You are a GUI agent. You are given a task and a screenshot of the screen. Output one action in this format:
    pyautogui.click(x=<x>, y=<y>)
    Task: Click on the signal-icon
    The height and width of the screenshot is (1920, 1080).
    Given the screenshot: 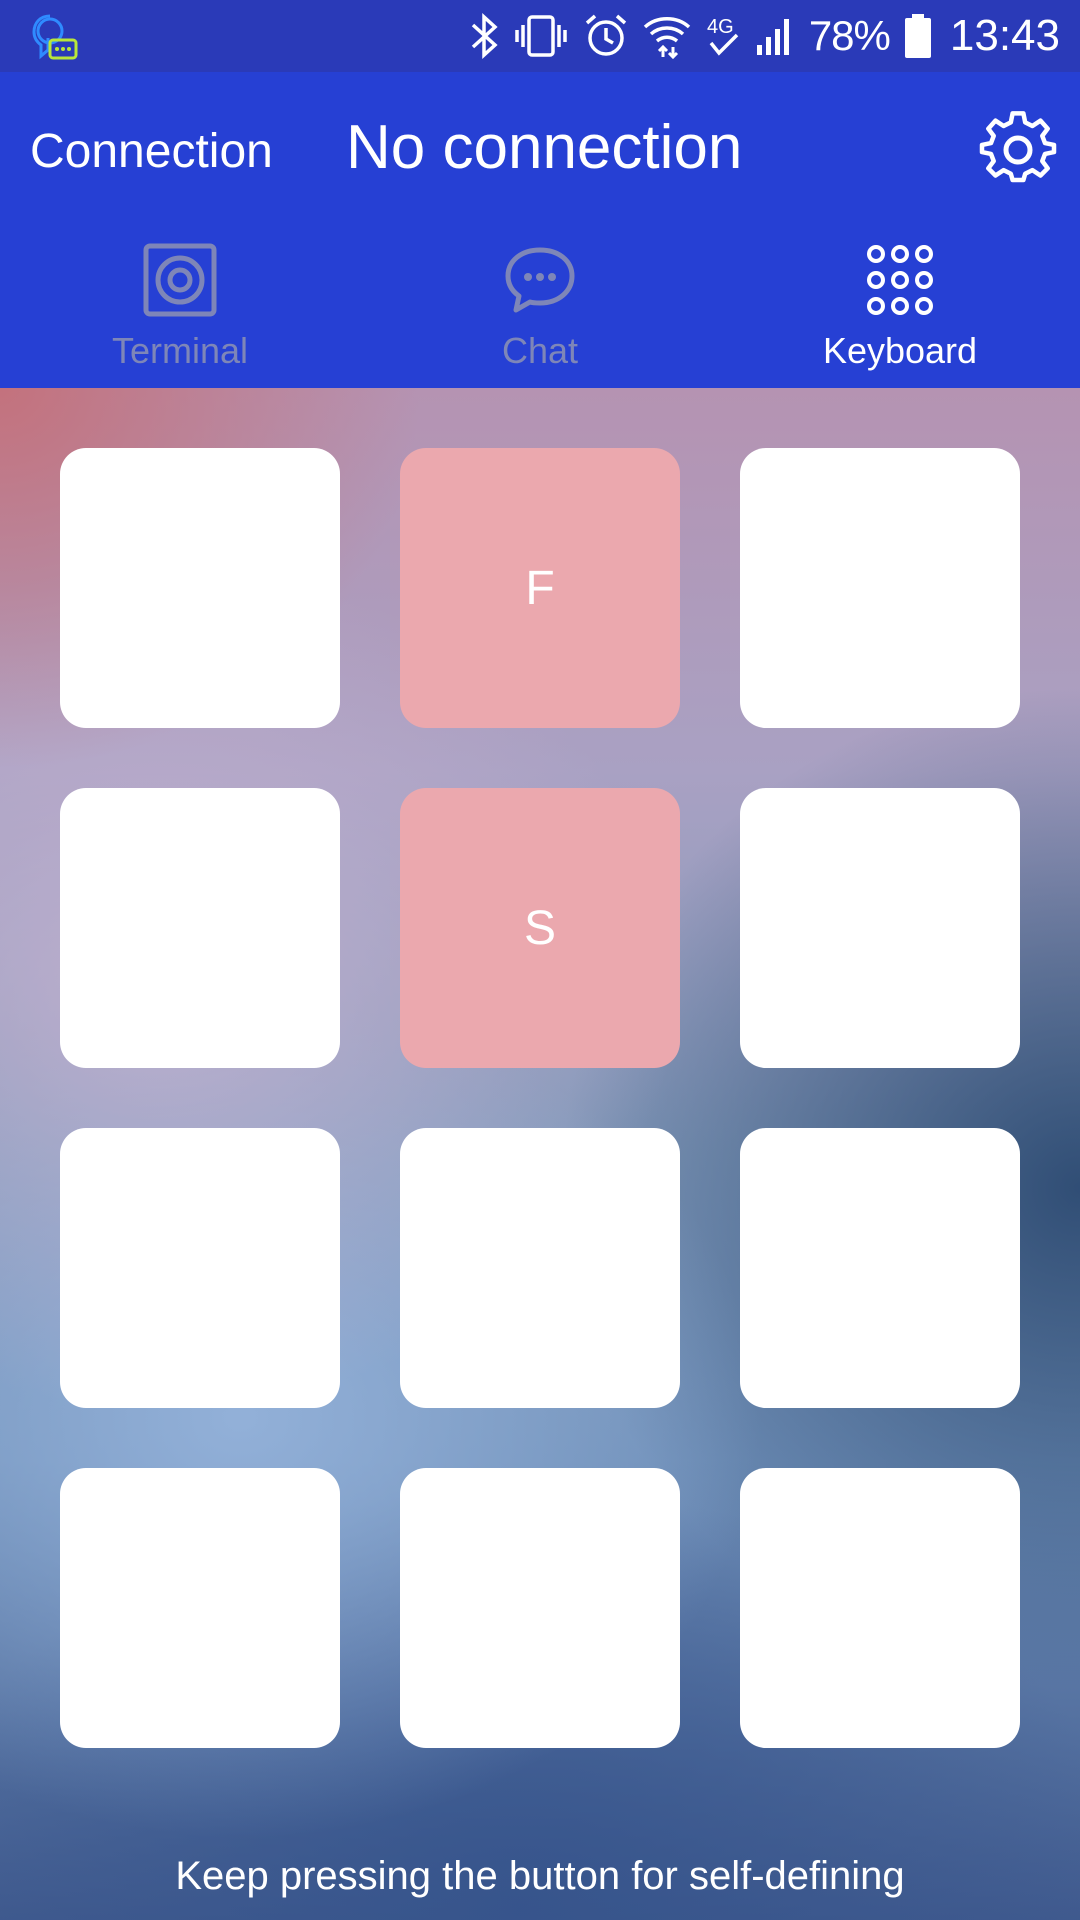 What is the action you would take?
    pyautogui.click(x=772, y=37)
    